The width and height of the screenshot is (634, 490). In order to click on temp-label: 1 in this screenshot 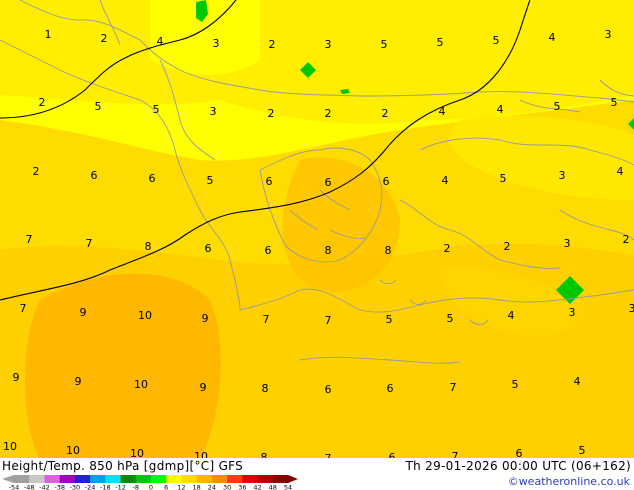, I will do `click(48, 34)`.